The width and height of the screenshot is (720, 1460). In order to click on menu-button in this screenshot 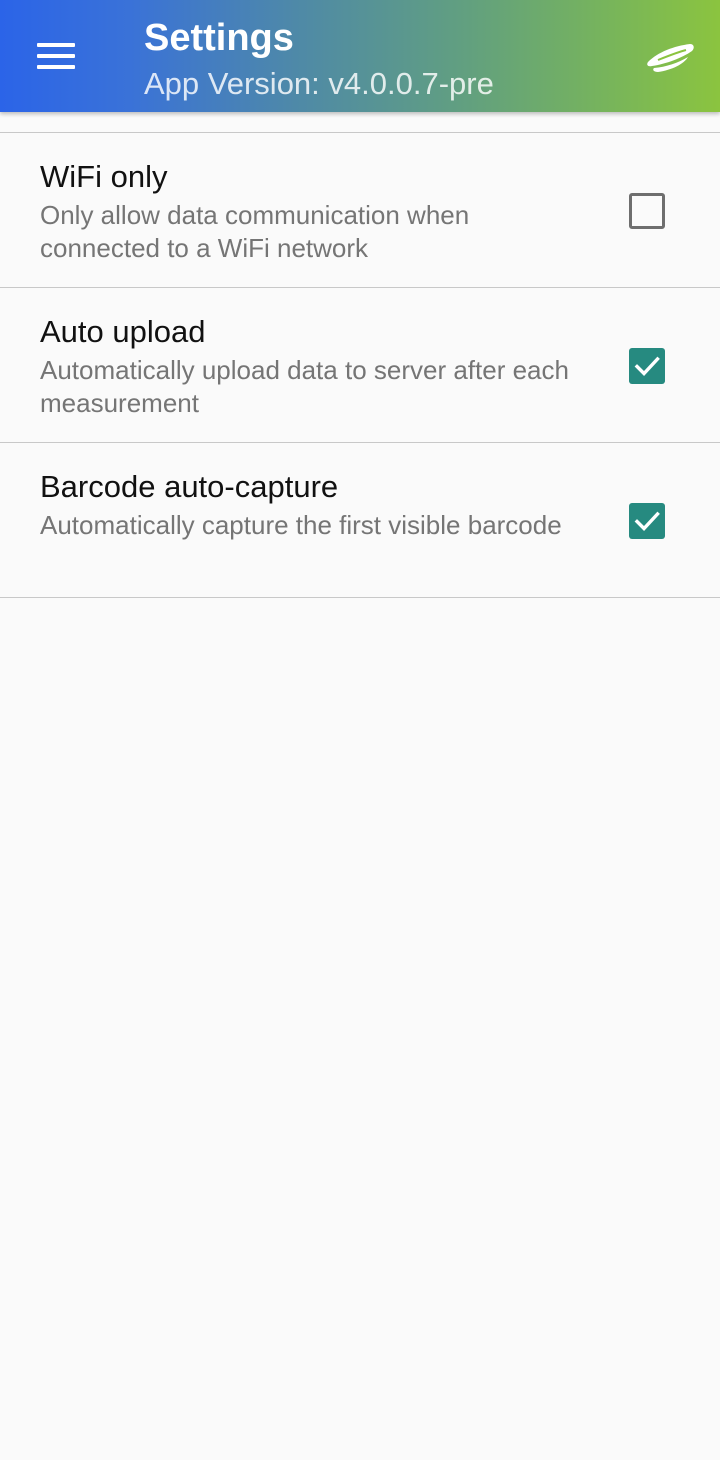, I will do `click(56, 56)`.